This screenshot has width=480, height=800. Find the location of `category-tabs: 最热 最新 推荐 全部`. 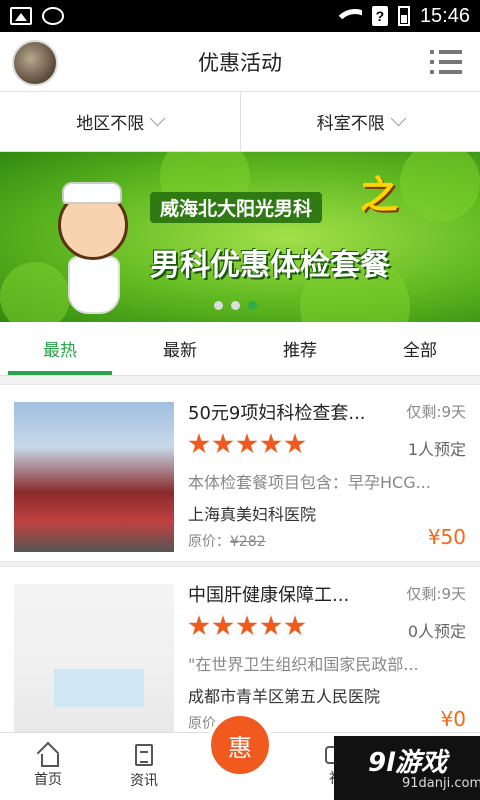

category-tabs: 最热 最新 推荐 全部 is located at coordinates (240, 349).